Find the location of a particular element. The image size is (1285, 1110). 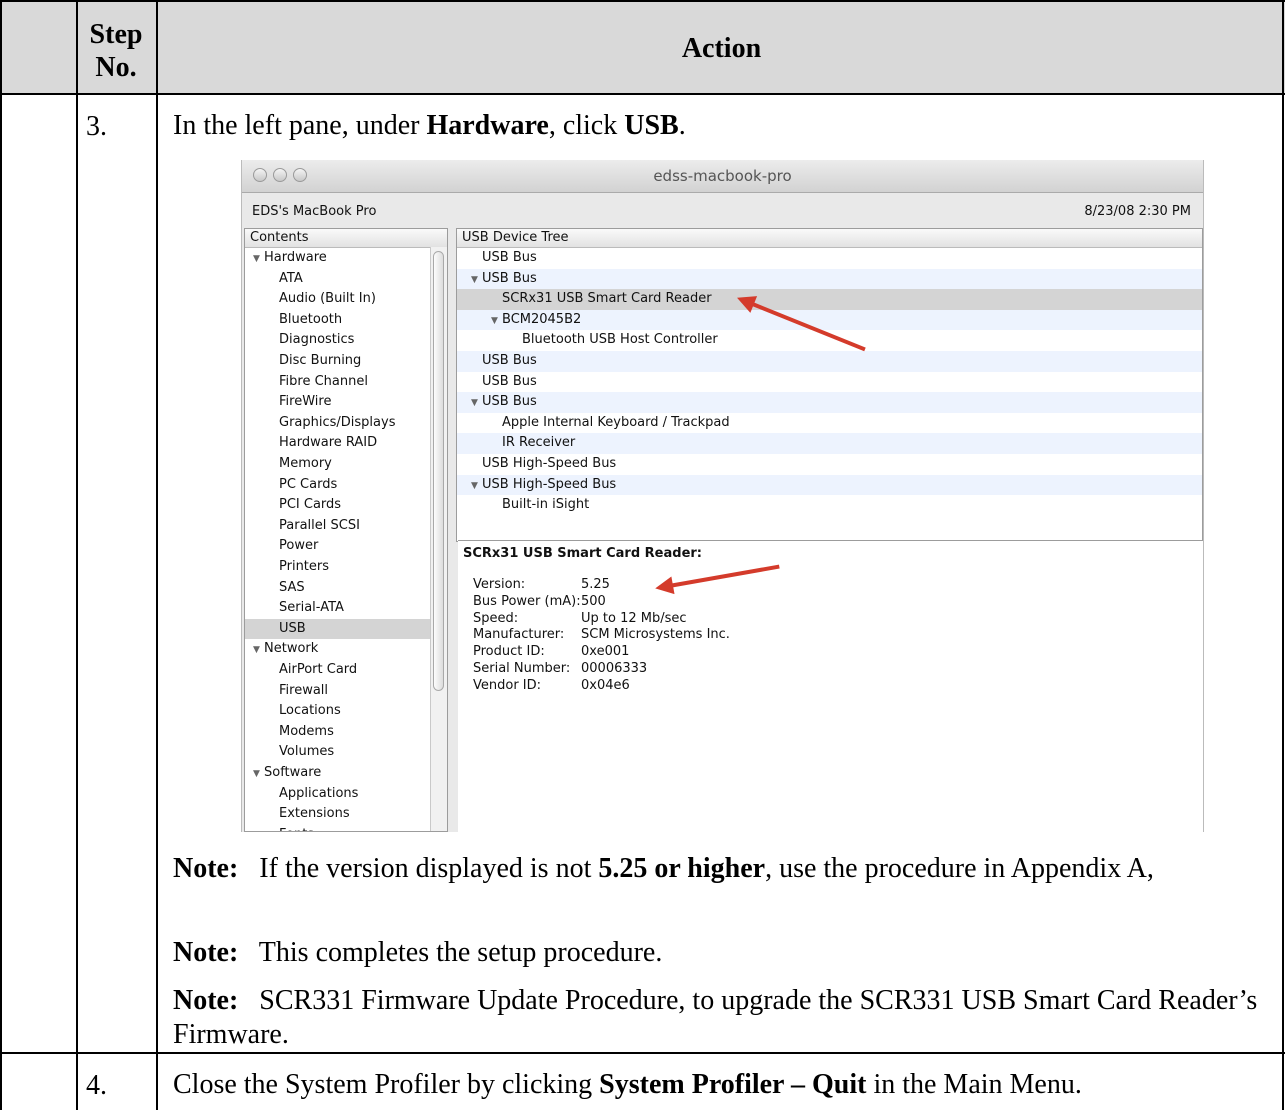

contents-item: ▼ Hardware is located at coordinates (346, 258).